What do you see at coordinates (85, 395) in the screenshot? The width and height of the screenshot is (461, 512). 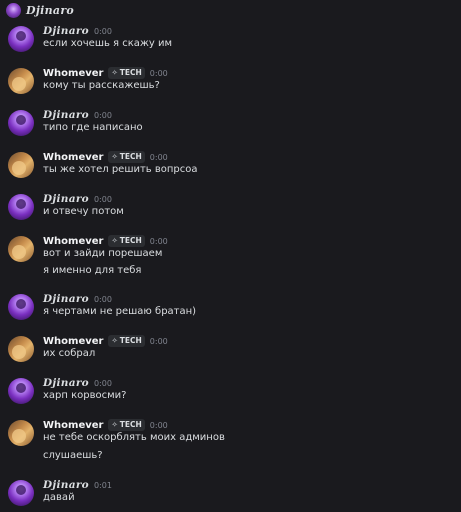 I see `message-text: харп корвосми?` at bounding box center [85, 395].